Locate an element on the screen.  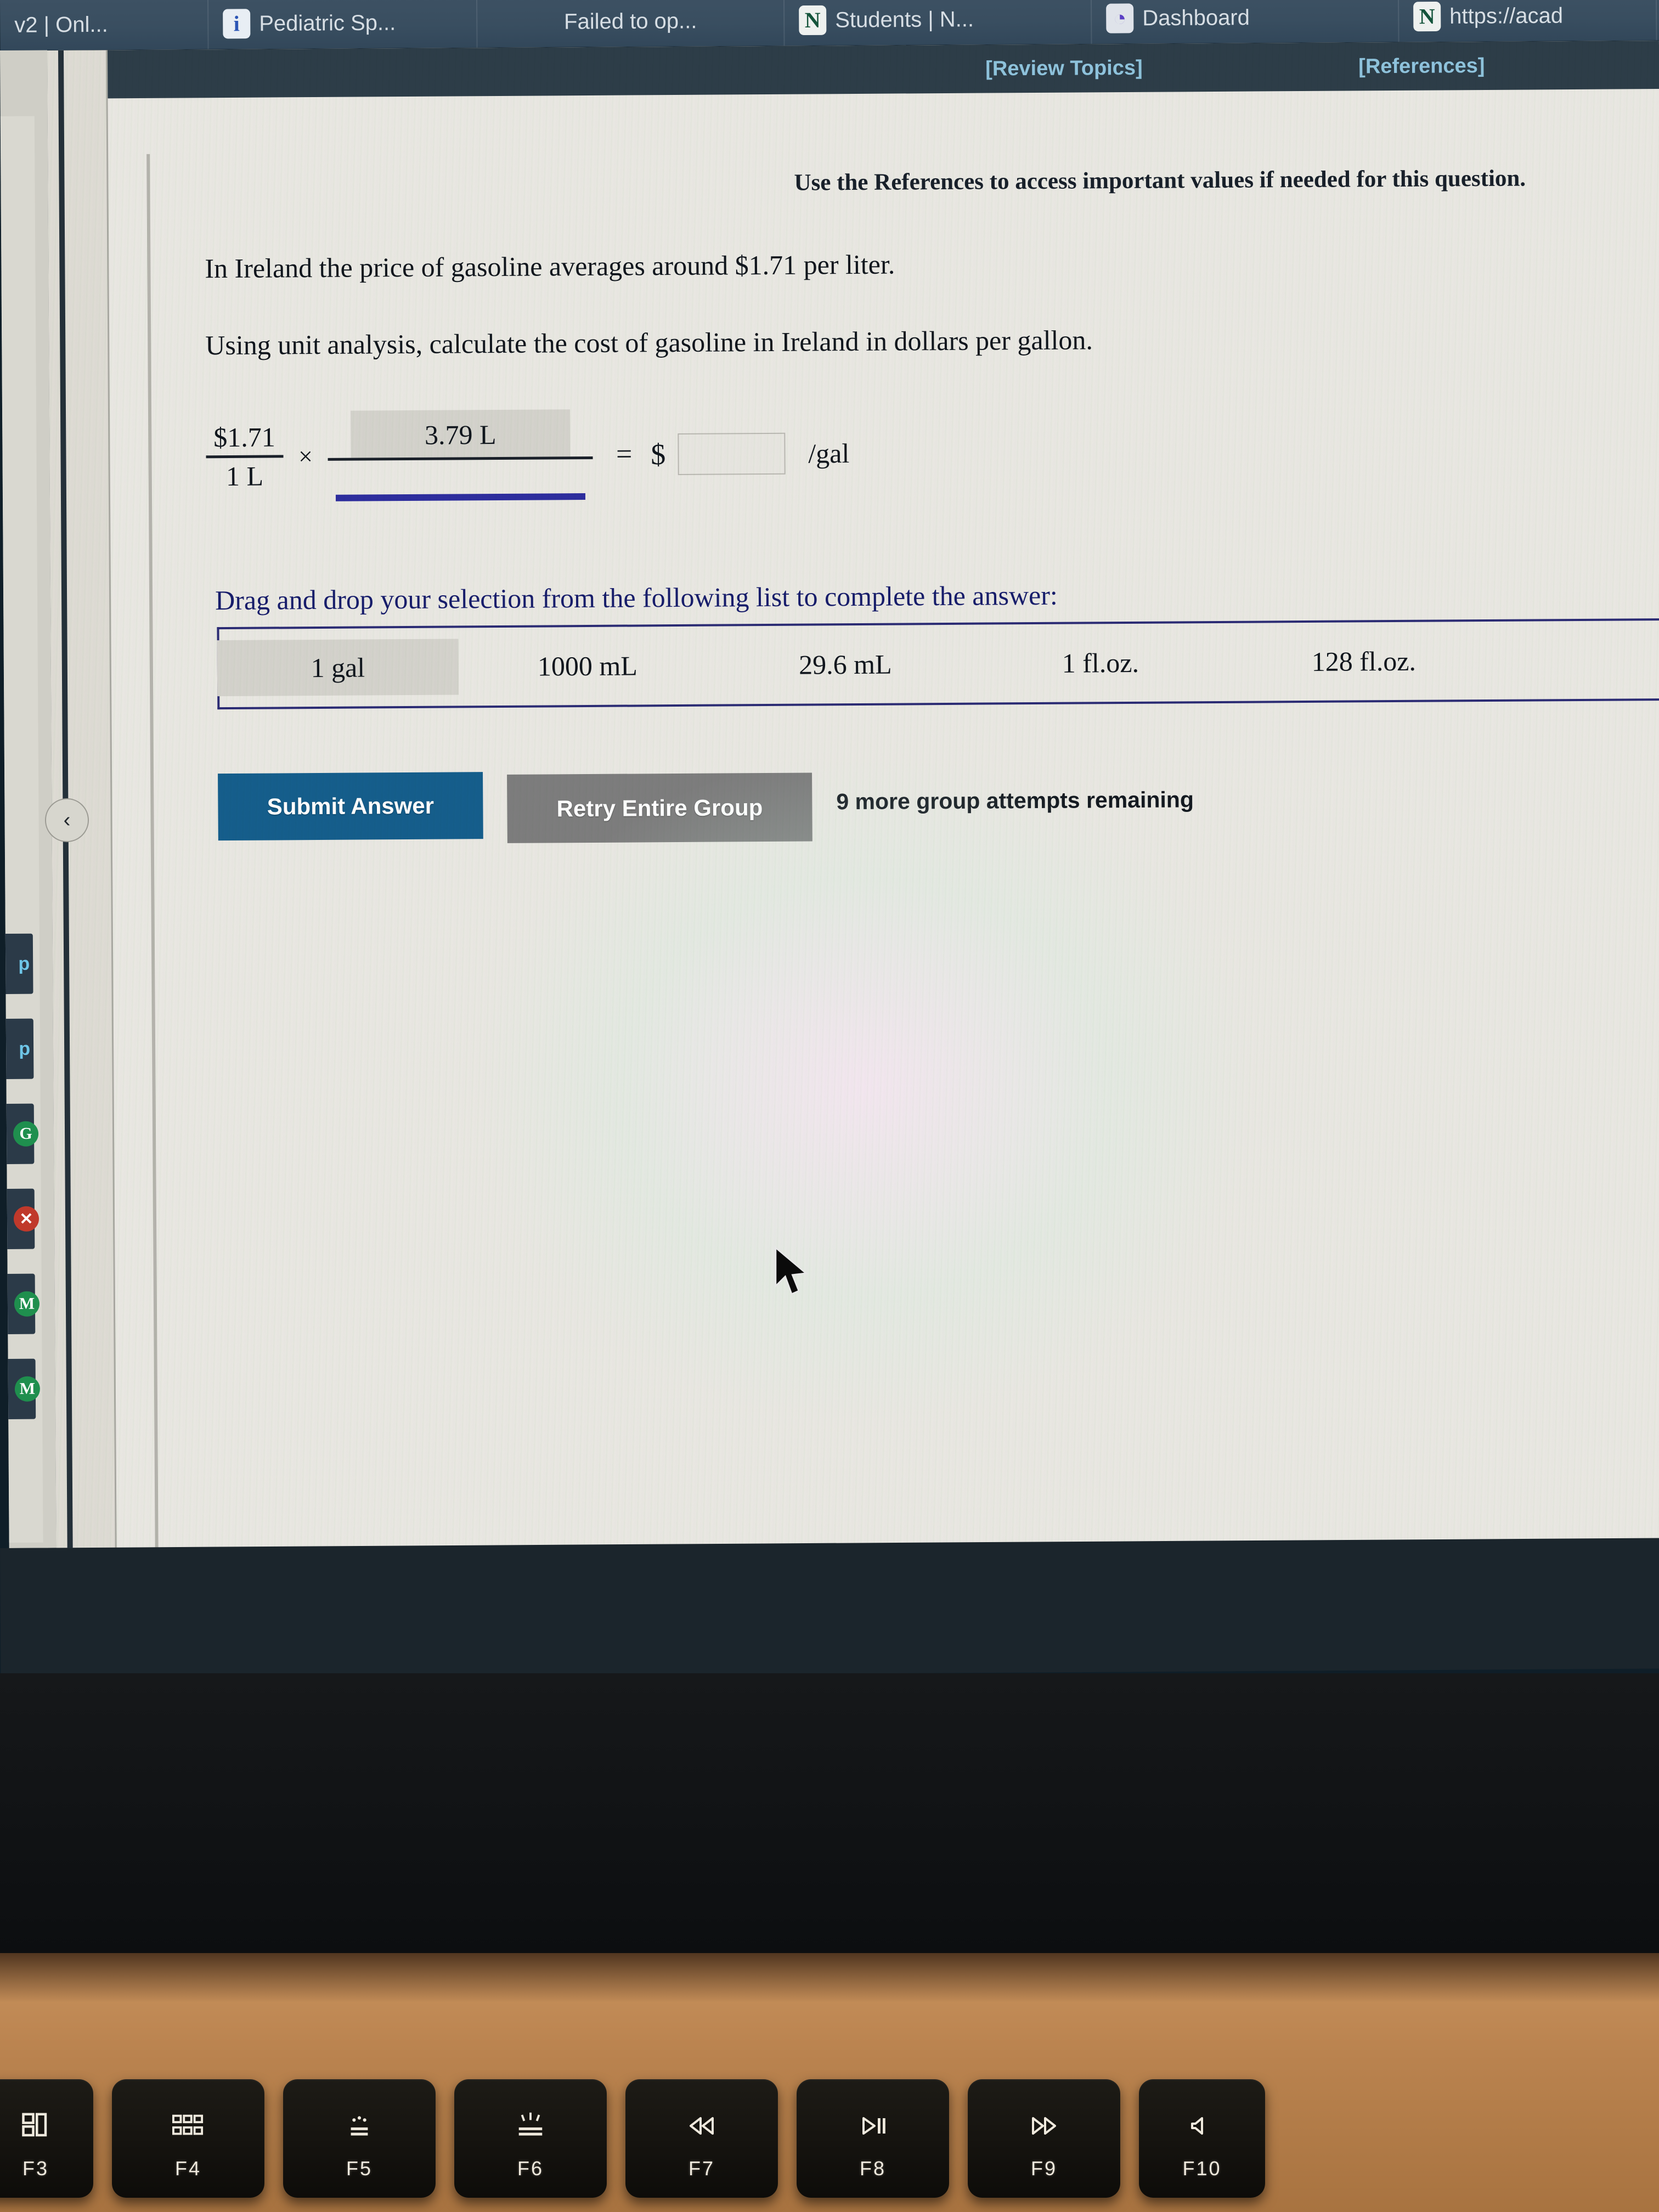
sidebar-item-1: р is located at coordinates (16, 964).